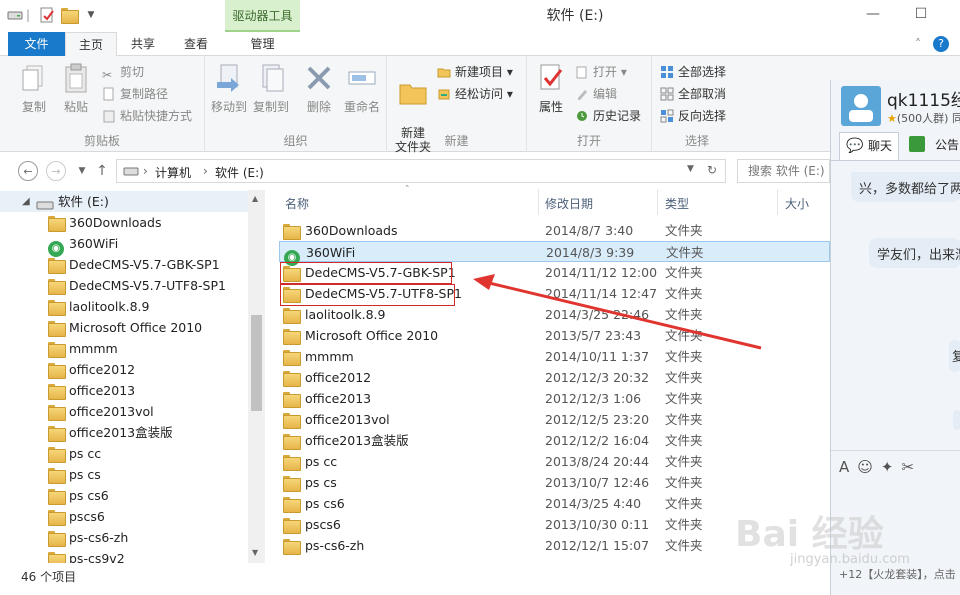 The width and height of the screenshot is (960, 595). What do you see at coordinates (554, 253) in the screenshot?
I see `file-row: ◉ 360WiFi 2014/8/3 9:39 文件夹` at bounding box center [554, 253].